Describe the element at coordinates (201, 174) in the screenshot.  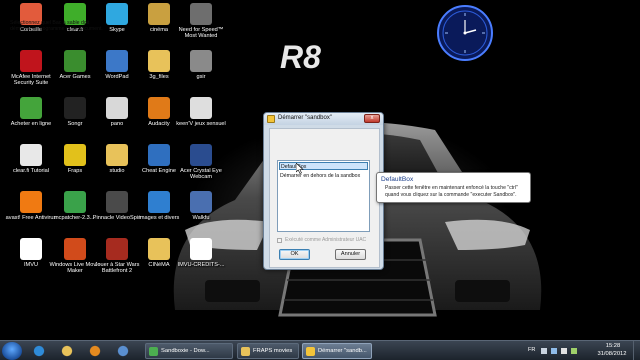
I see `desktop-icon-label: Acer Crystal Eye Webcam` at that location.